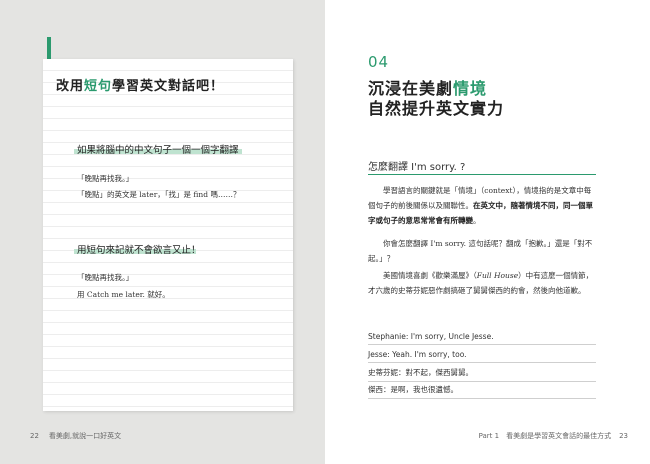  Describe the element at coordinates (70, 86) in the screenshot. I see `card-heading-pre: 改用` at that location.